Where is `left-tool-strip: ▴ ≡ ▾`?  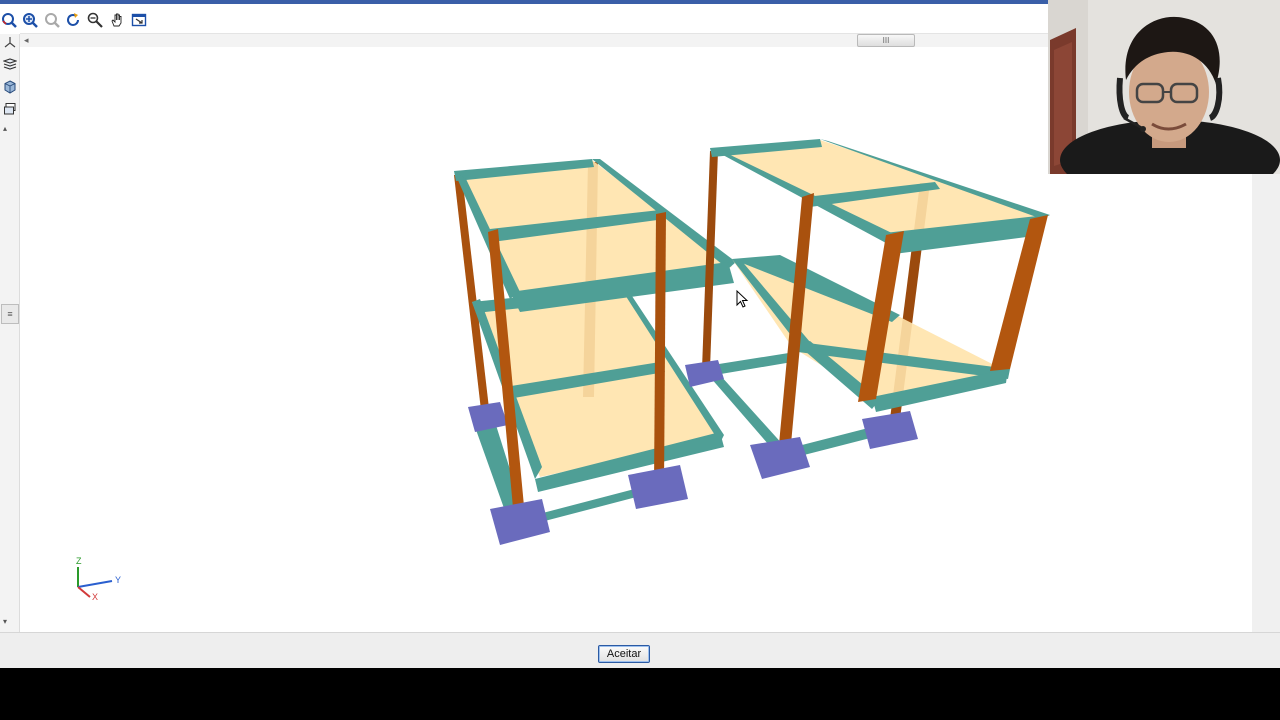 left-tool-strip: ▴ ≡ ▾ is located at coordinates (10, 333).